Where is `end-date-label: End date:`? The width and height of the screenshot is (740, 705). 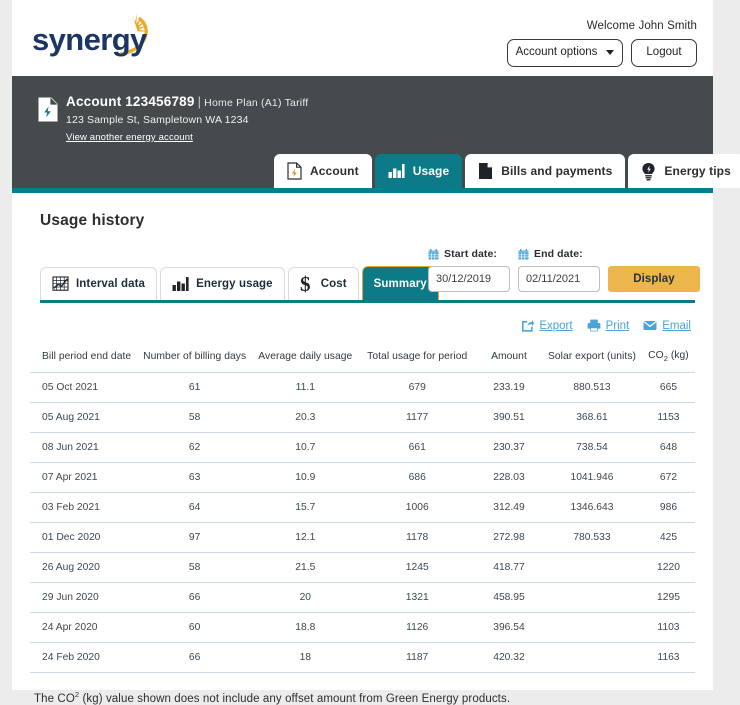
end-date-label: End date: is located at coordinates (558, 254).